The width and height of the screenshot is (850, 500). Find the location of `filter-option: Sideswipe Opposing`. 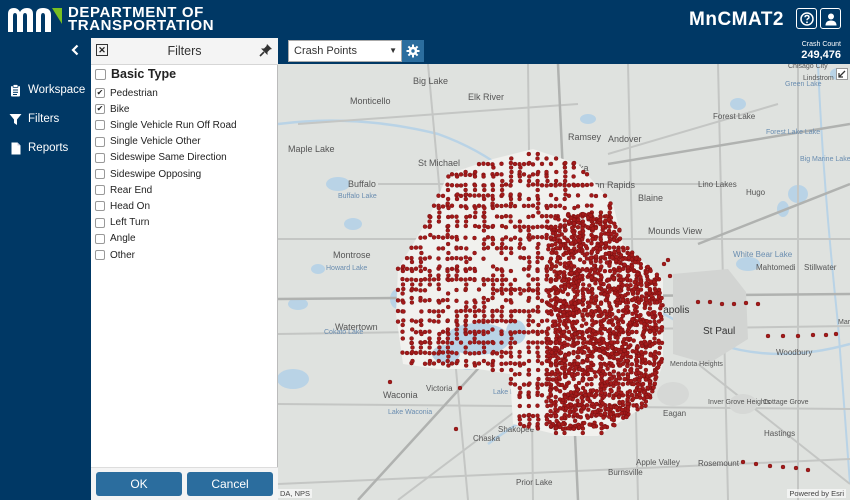

filter-option: Sideswipe Opposing is located at coordinates (148, 174).